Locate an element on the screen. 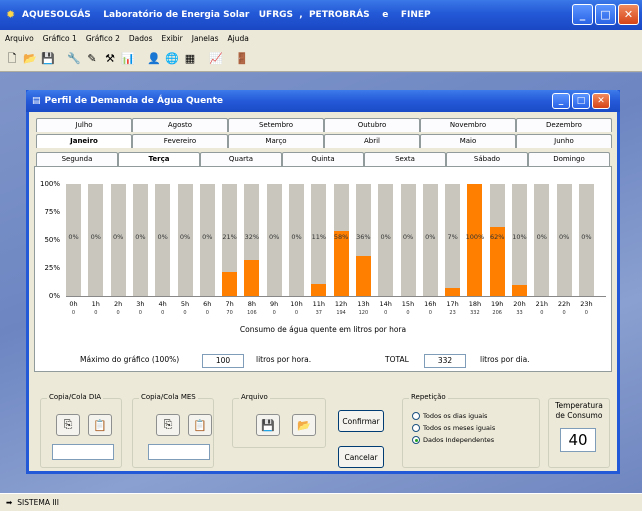 Image resolution: width=642 pixels, height=511 pixels. menu-item-4: Exibir is located at coordinates (172, 38).